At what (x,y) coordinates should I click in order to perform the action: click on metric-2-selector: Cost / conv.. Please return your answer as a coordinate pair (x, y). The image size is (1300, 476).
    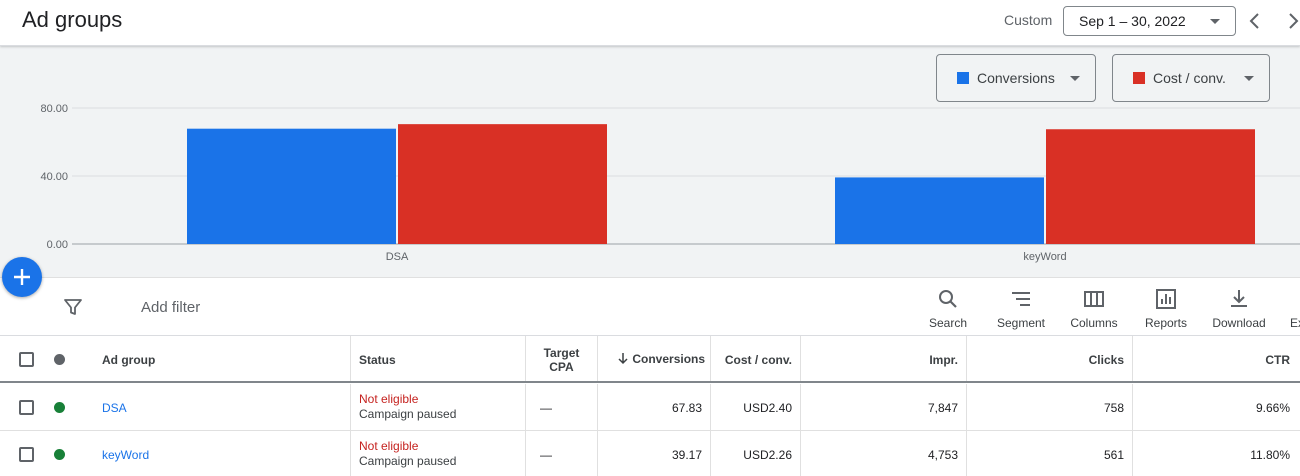
    Looking at the image, I should click on (1191, 78).